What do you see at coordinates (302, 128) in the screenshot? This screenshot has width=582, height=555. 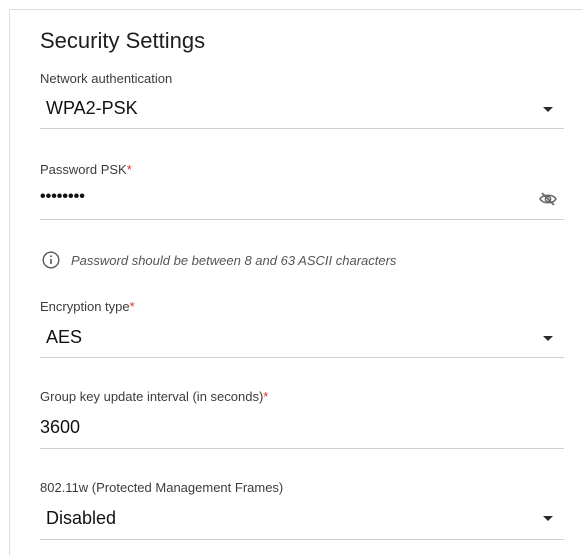 I see `network-auth-underline` at bounding box center [302, 128].